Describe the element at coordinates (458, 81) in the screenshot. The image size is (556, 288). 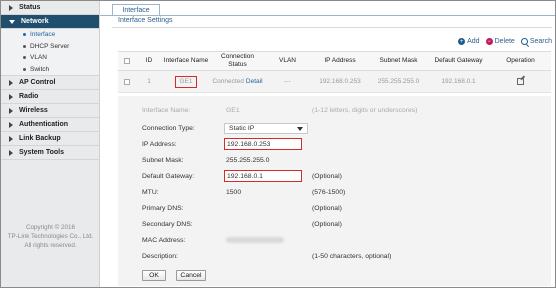
I see `row-default-gateway: 192.168.0.1` at that location.